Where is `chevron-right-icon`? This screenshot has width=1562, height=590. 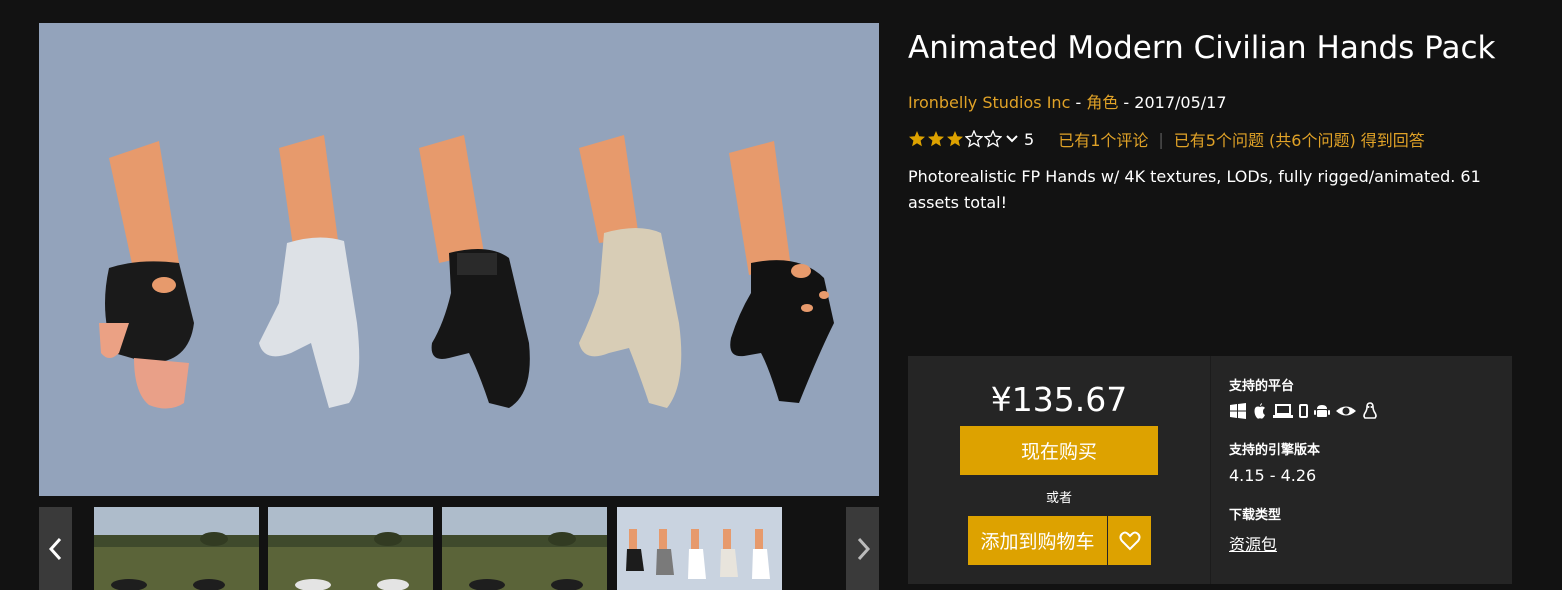 chevron-right-icon is located at coordinates (863, 548).